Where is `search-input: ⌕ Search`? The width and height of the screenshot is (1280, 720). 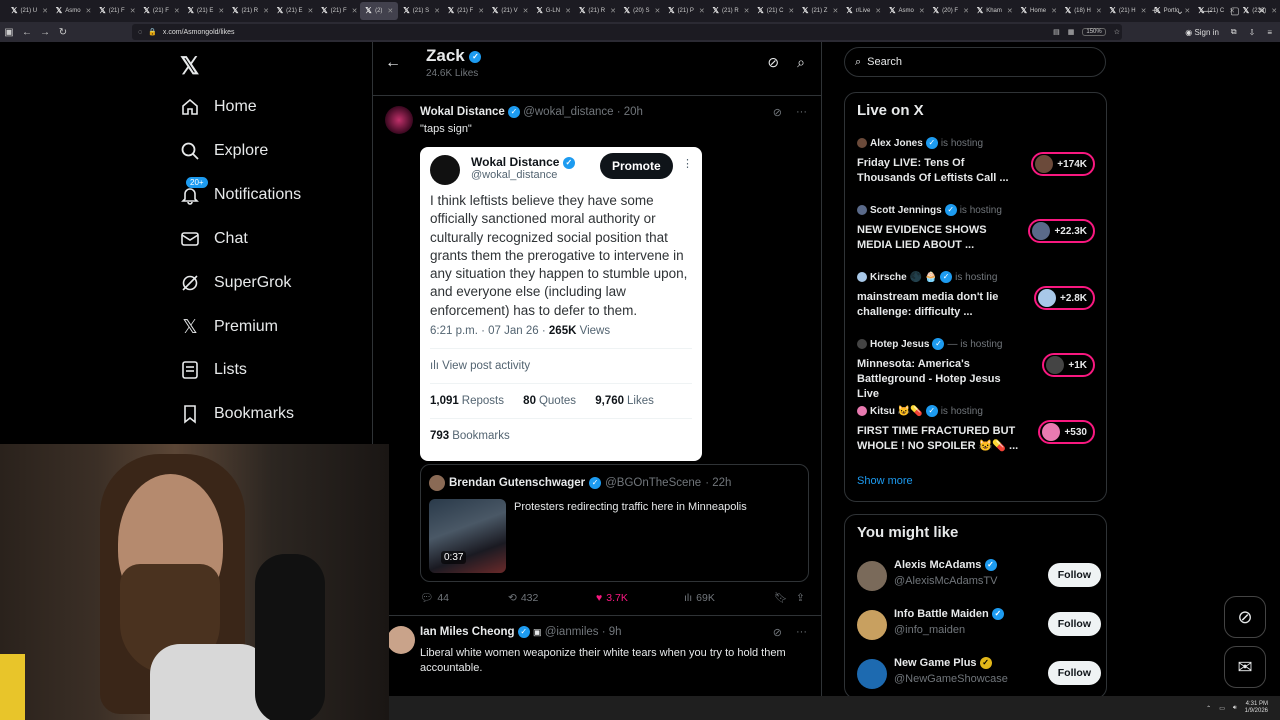
search-input: ⌕ Search is located at coordinates (975, 62).